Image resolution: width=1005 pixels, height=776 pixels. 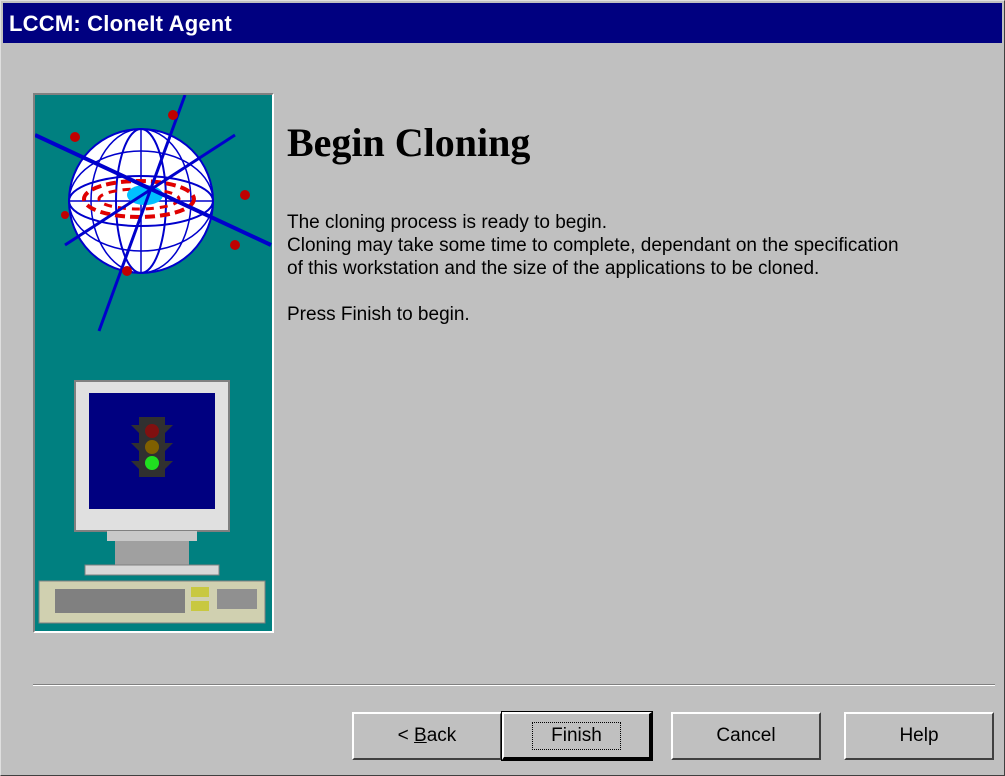 I want to click on finish-label: Finish, so click(x=576, y=735).